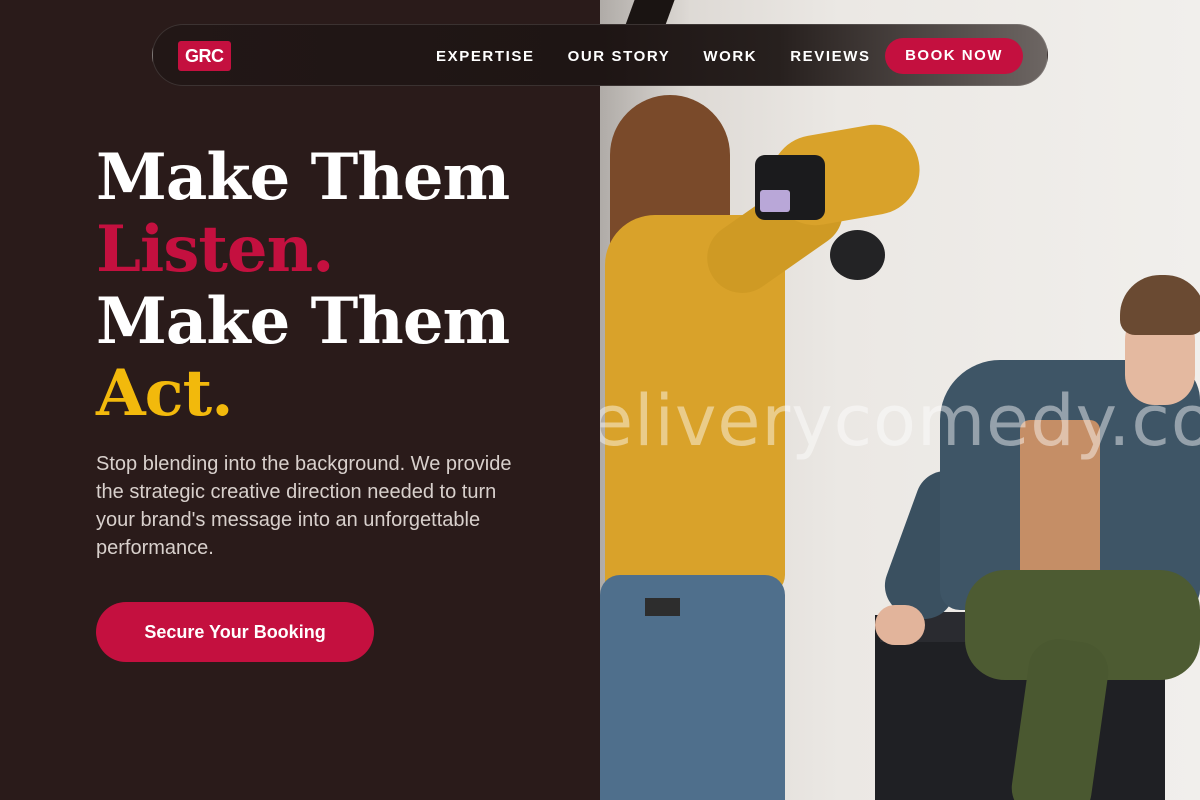 This screenshot has width=1200, height=800. I want to click on model-hand, so click(900, 625).